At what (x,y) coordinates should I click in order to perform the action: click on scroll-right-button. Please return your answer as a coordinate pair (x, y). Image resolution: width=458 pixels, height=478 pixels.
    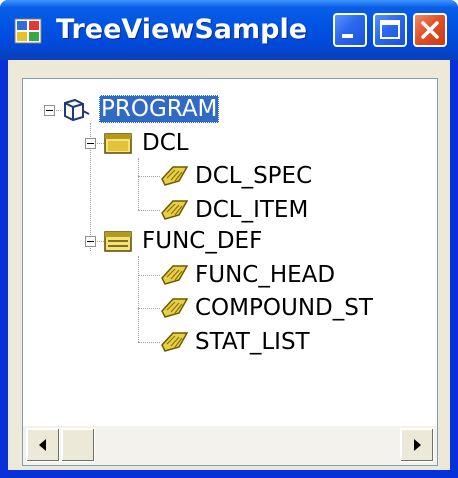
    Looking at the image, I should click on (417, 445).